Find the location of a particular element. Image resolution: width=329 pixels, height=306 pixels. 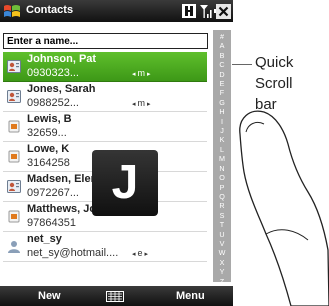

contact-type-indicator: ◂ e ▸ is located at coordinates (140, 253).